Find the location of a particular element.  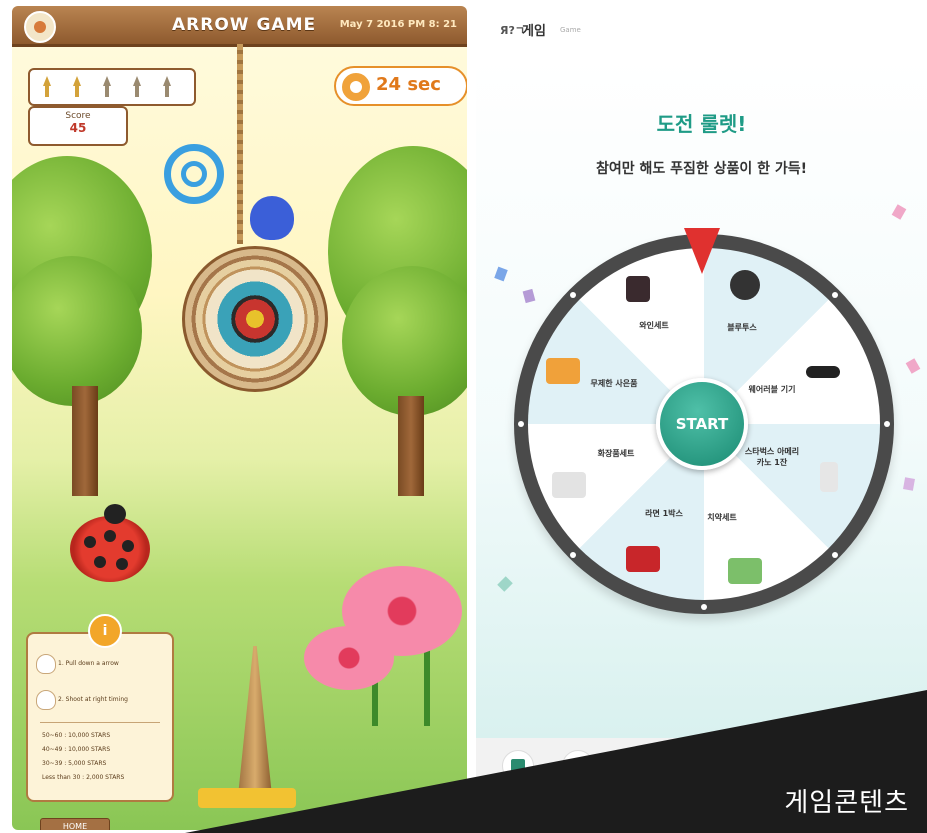

timer: 24 sec is located at coordinates (400, 86).